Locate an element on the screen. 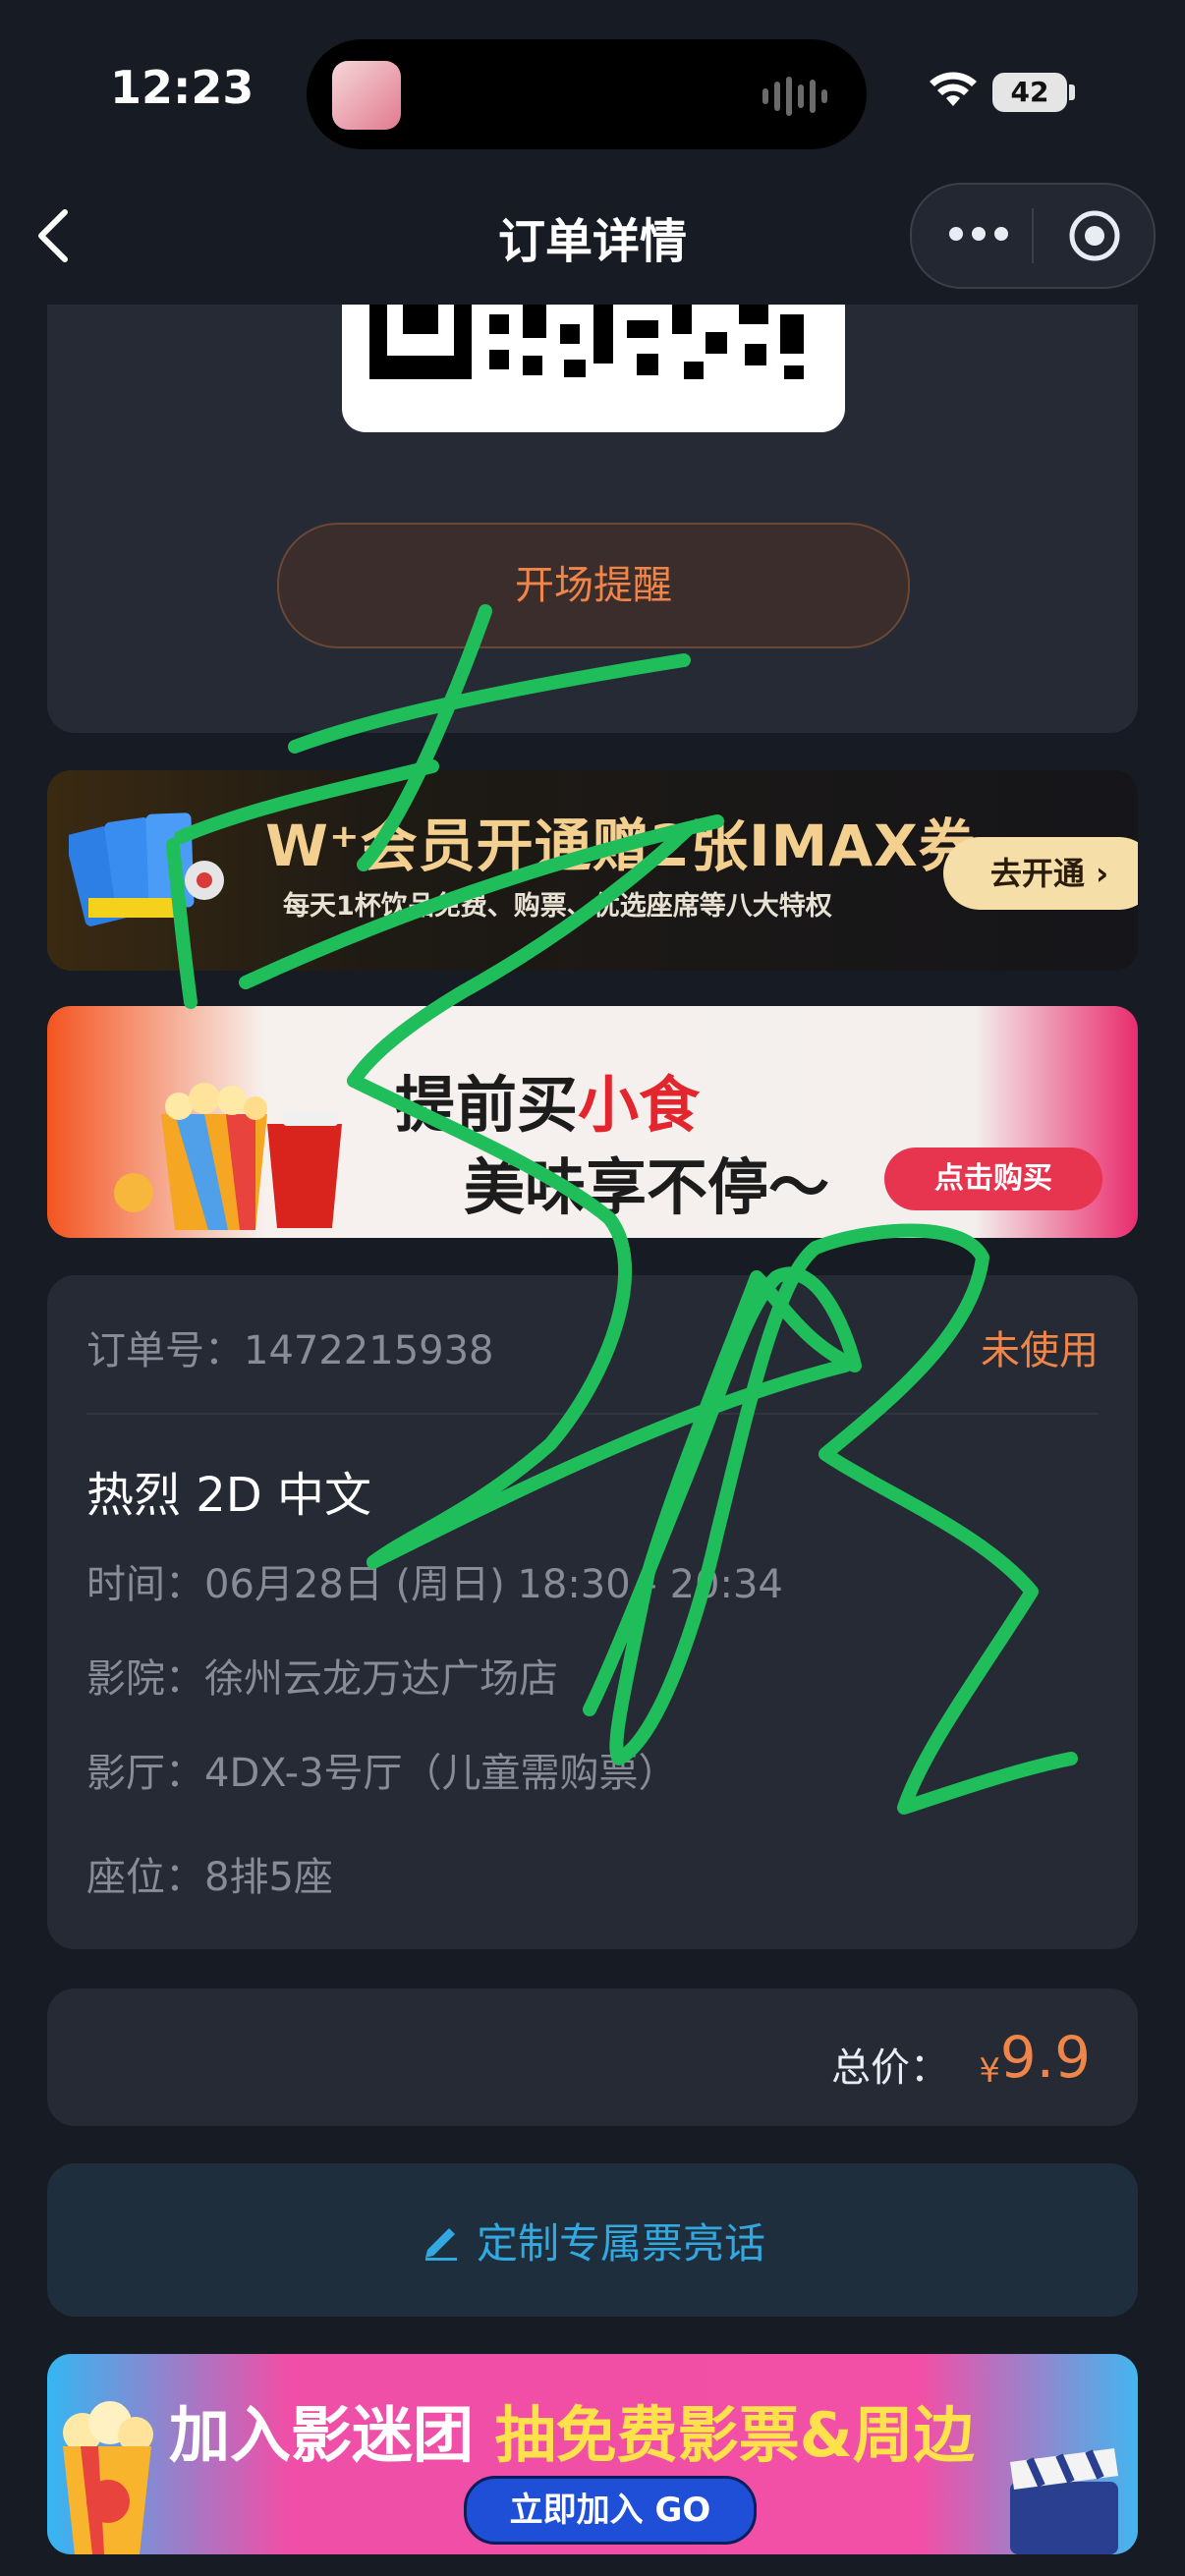 This screenshot has width=1185, height=2576. clapperboard-icon is located at coordinates (1064, 2501).